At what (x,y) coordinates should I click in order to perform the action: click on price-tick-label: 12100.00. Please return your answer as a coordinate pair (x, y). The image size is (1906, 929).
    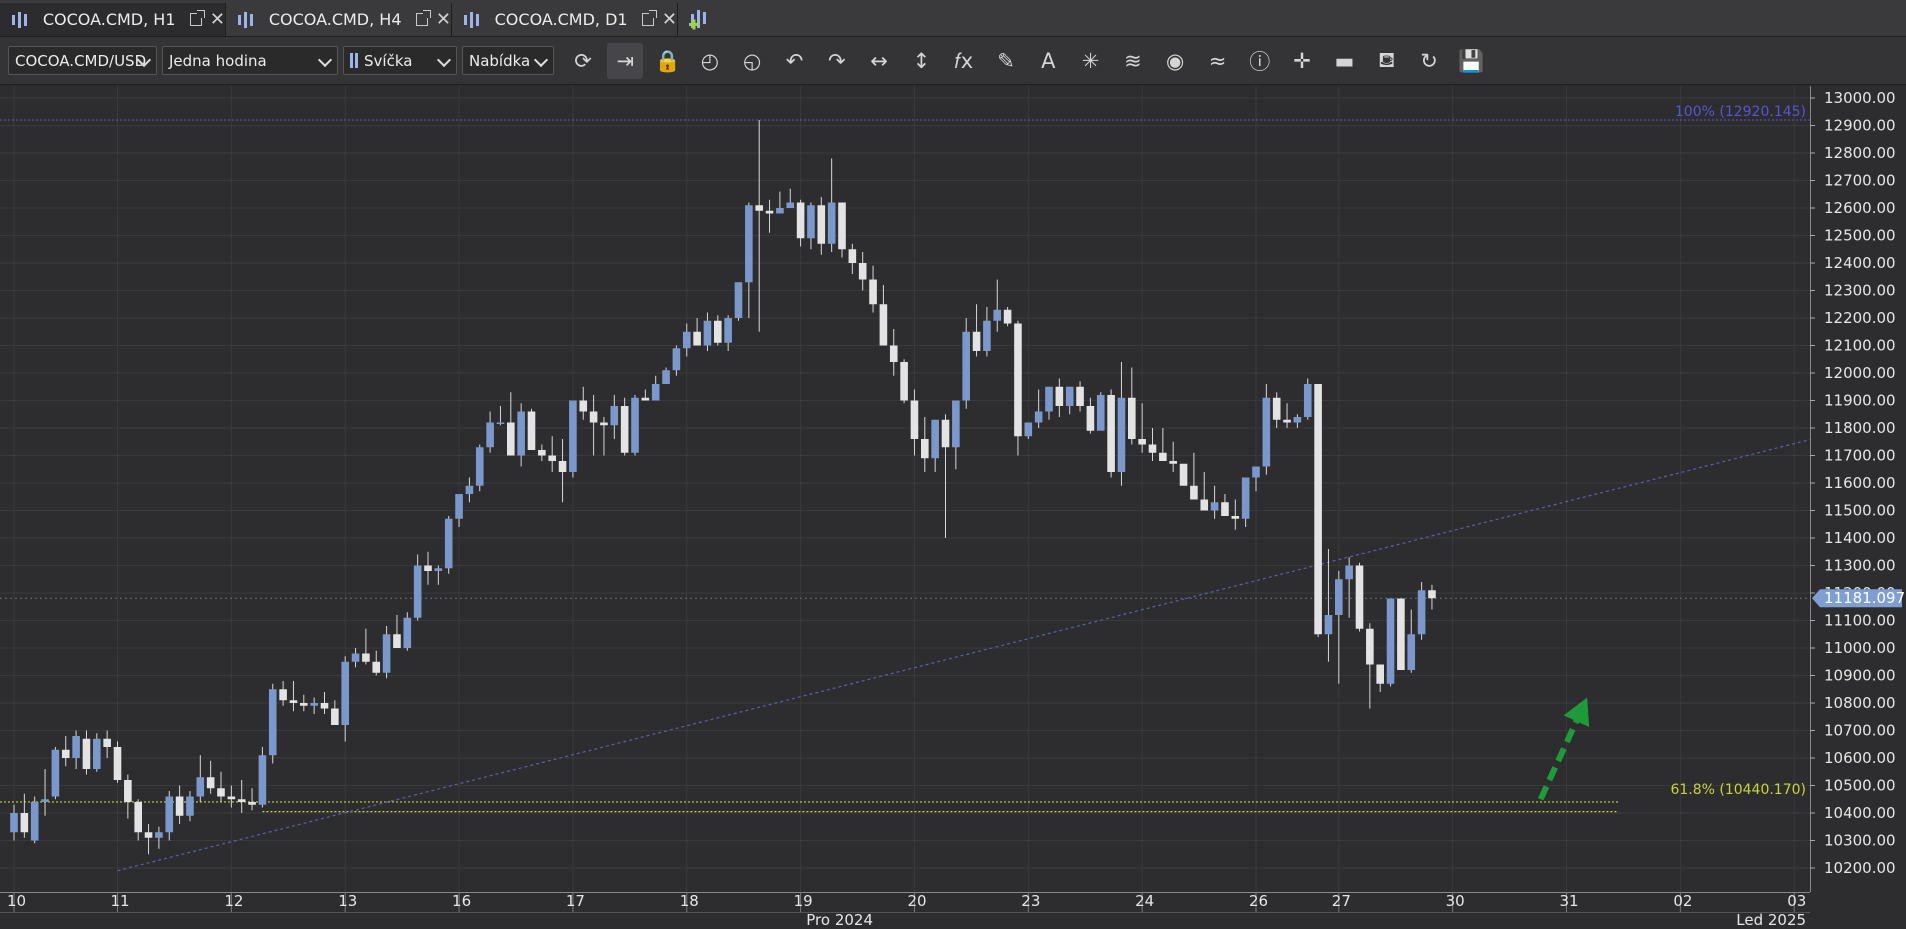
    Looking at the image, I should click on (1860, 346).